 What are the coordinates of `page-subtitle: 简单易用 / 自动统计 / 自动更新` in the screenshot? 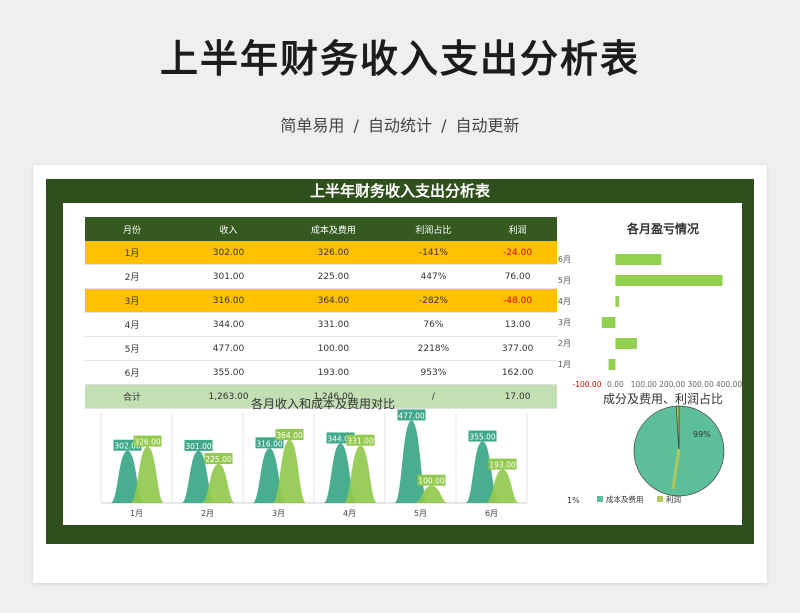 It's located at (400, 125).